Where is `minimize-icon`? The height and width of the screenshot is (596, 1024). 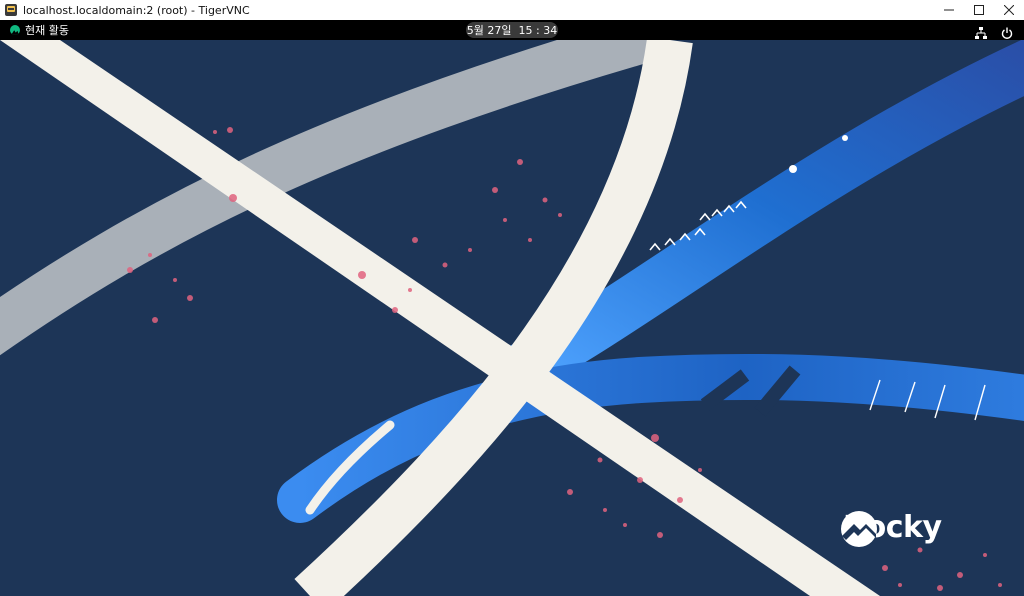
minimize-icon is located at coordinates (949, 10).